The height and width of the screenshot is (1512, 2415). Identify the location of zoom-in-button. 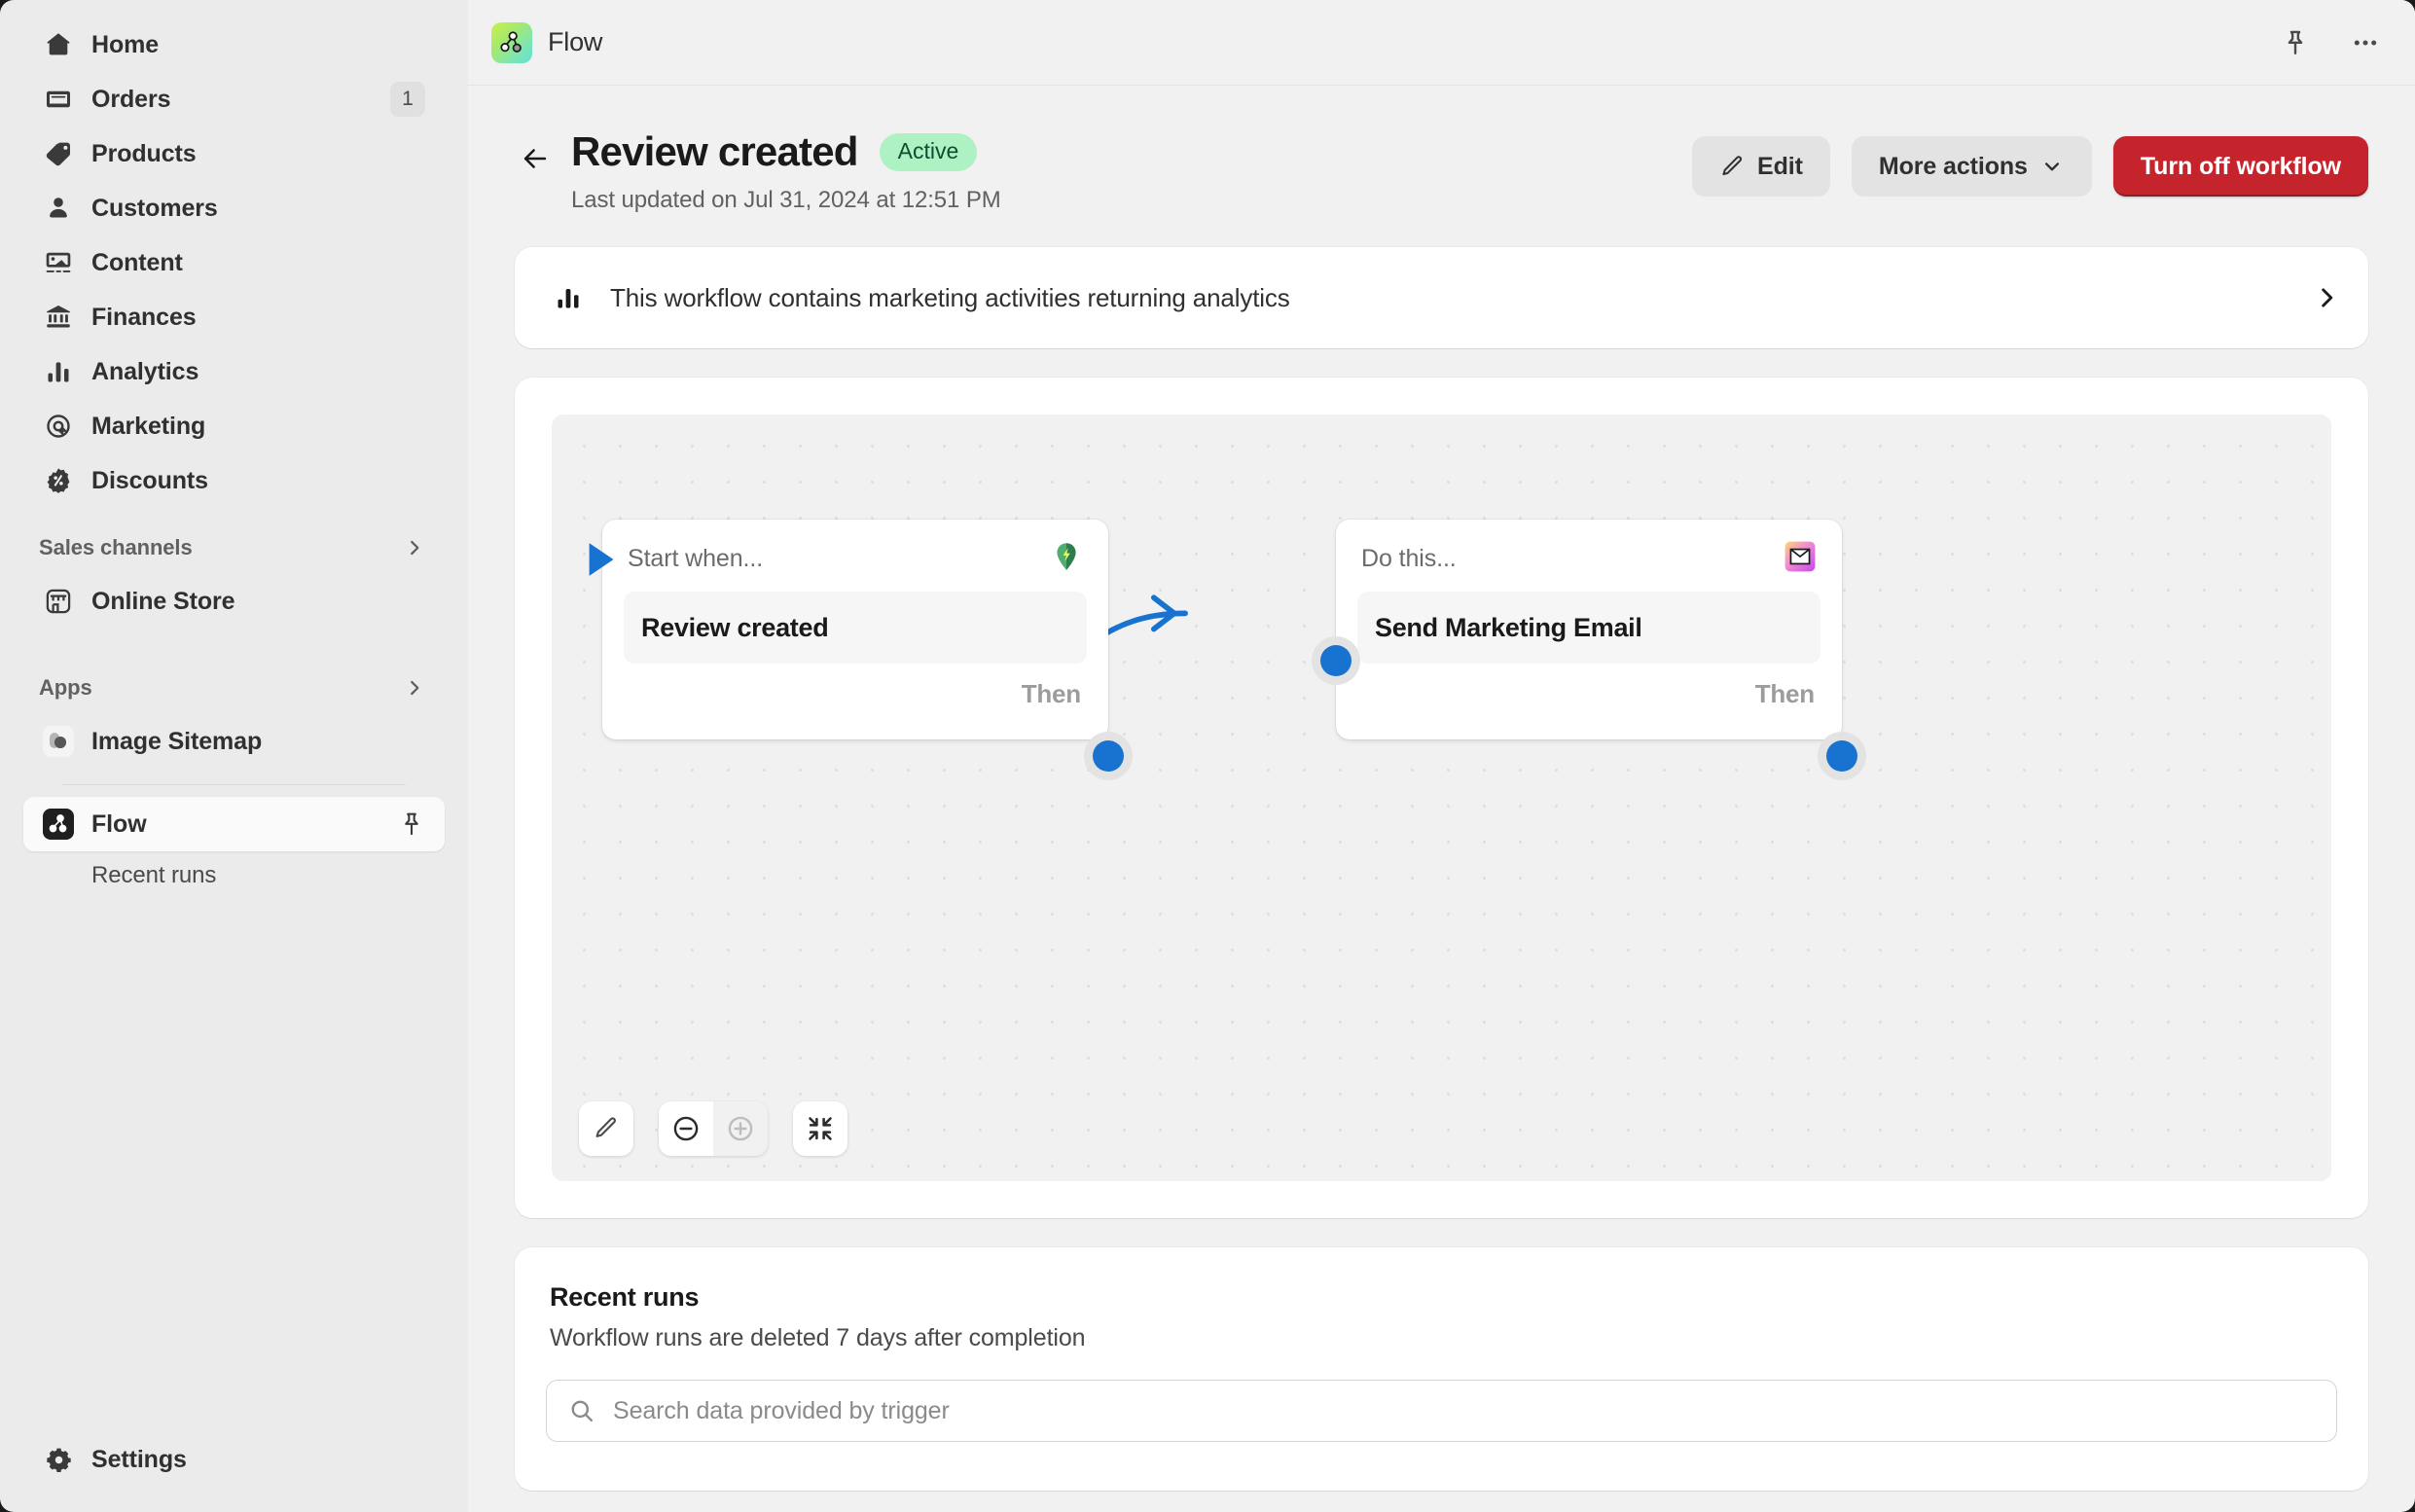
(741, 1128).